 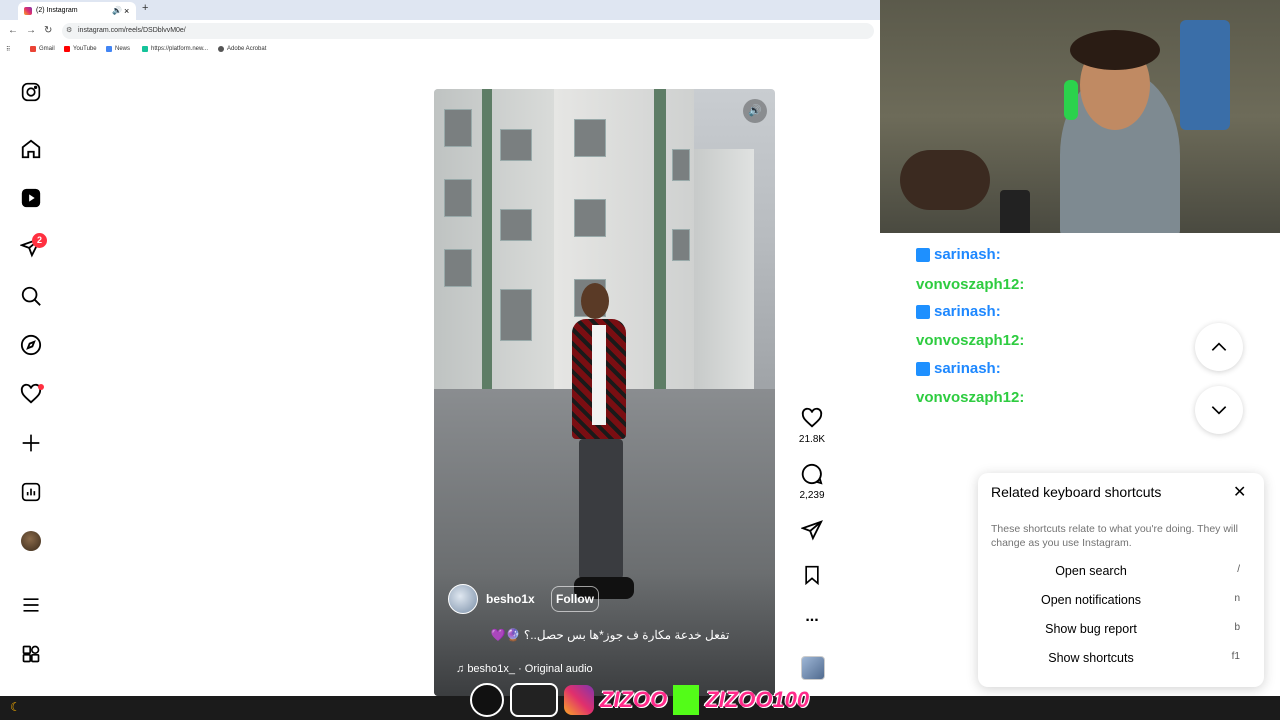 What do you see at coordinates (579, 700) in the screenshot?
I see `instagram-icon` at bounding box center [579, 700].